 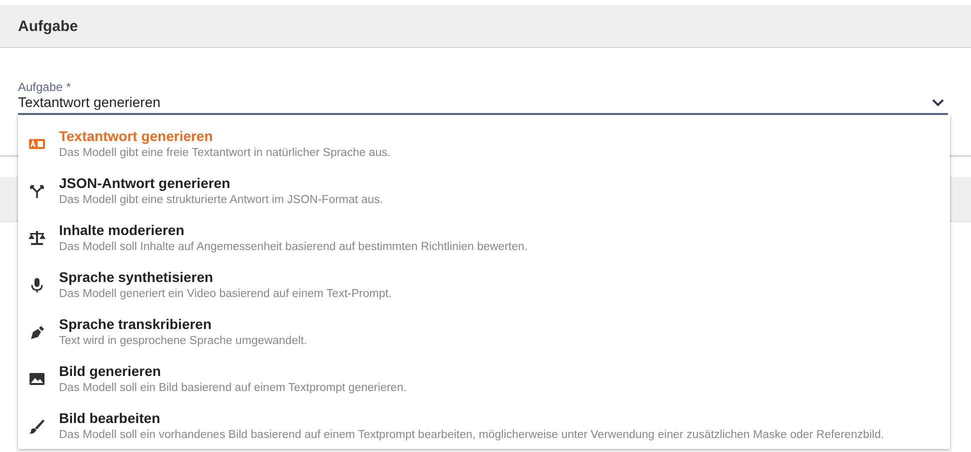 I want to click on fork-icon, so click(x=37, y=191).